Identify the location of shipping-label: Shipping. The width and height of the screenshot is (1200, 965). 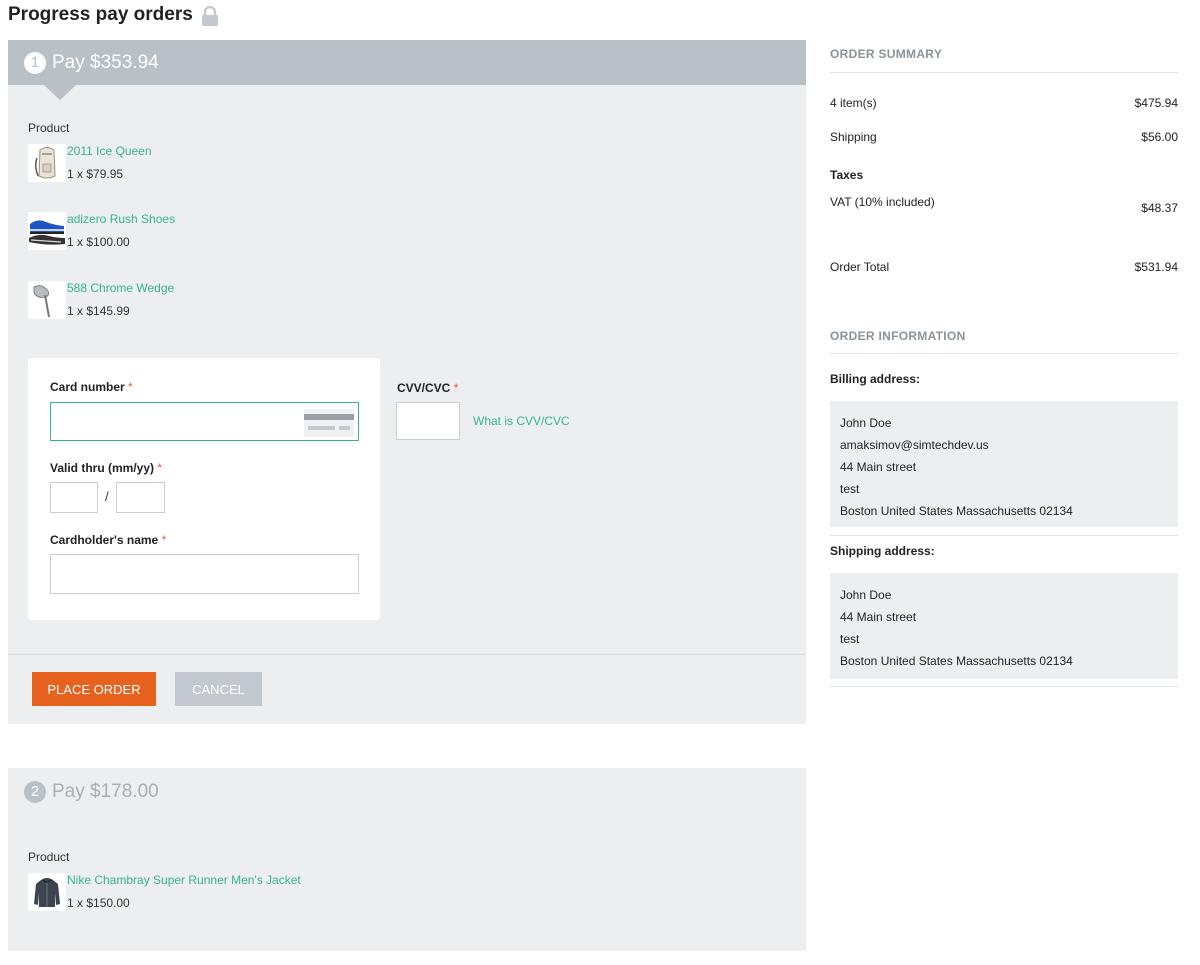
(853, 137).